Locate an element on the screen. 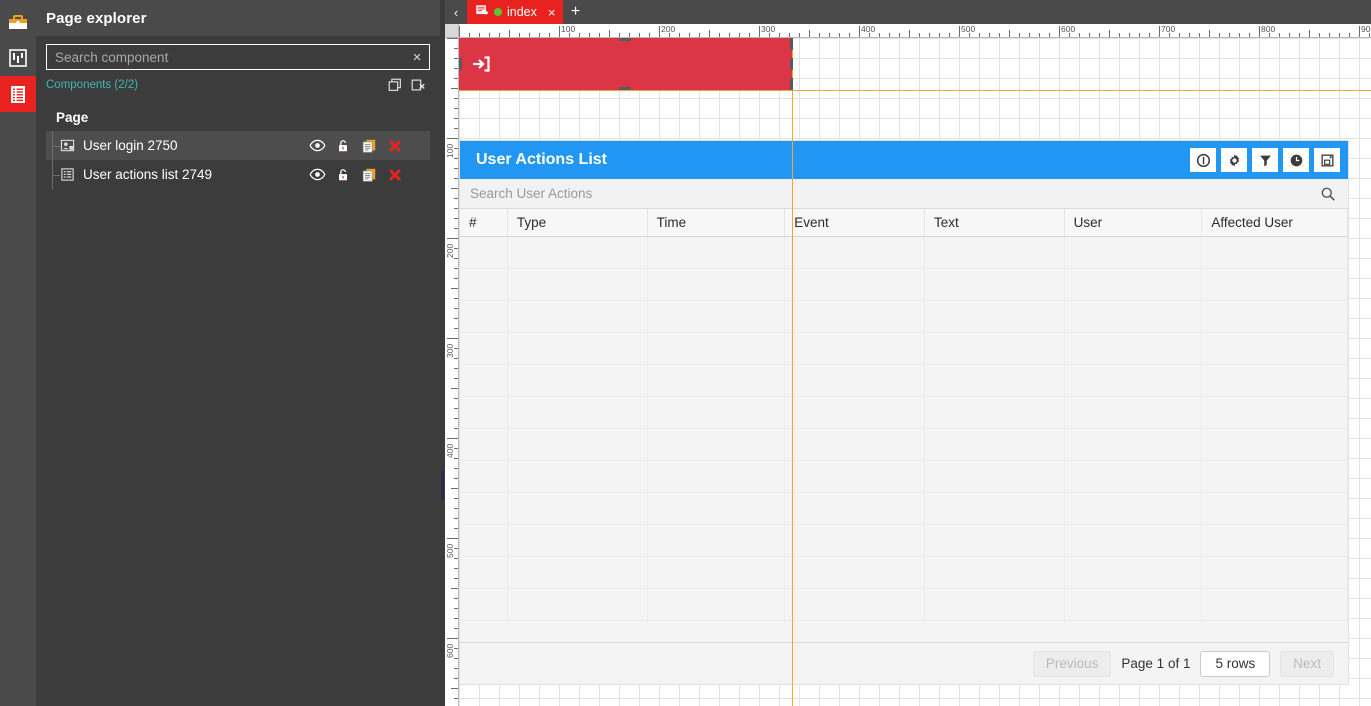 The height and width of the screenshot is (706, 1371). user-actions-search-row is located at coordinates (904, 194).